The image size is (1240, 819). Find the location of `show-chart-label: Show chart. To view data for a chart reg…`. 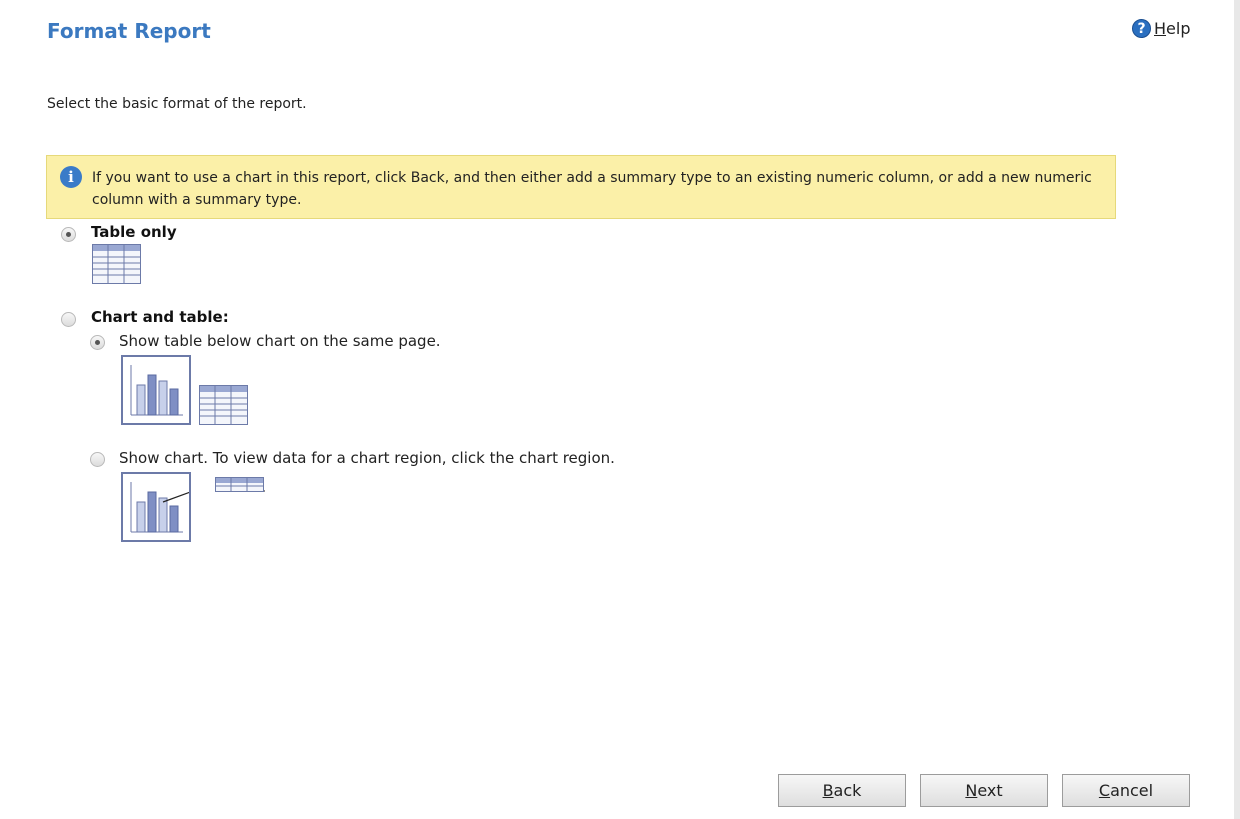

show-chart-label: Show chart. To view data for a chart reg… is located at coordinates (367, 458).